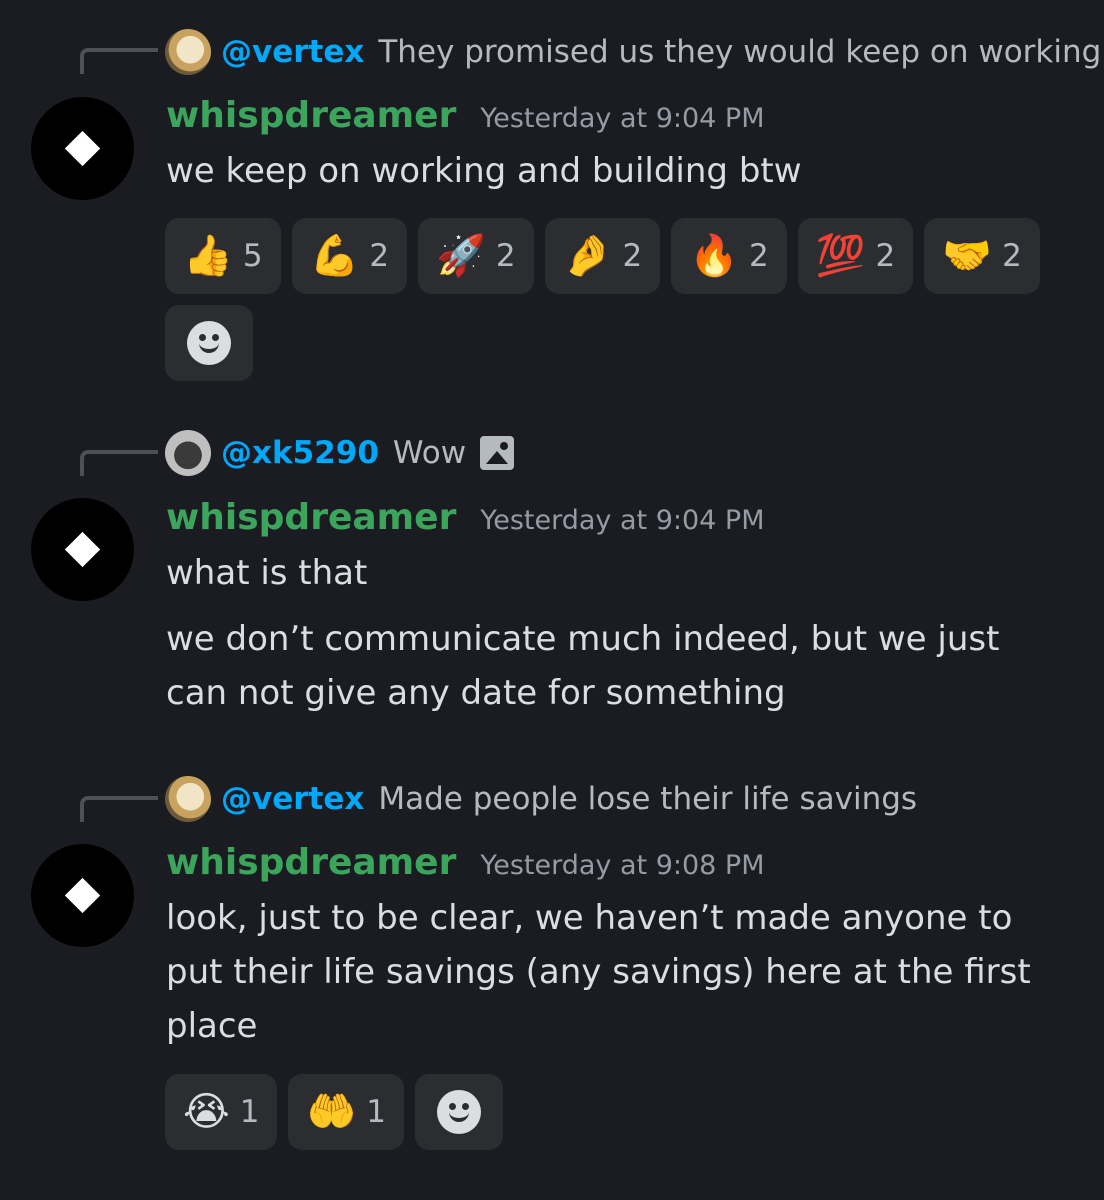 This screenshot has width=1104, height=1200. I want to click on image-icon, so click(497, 453).